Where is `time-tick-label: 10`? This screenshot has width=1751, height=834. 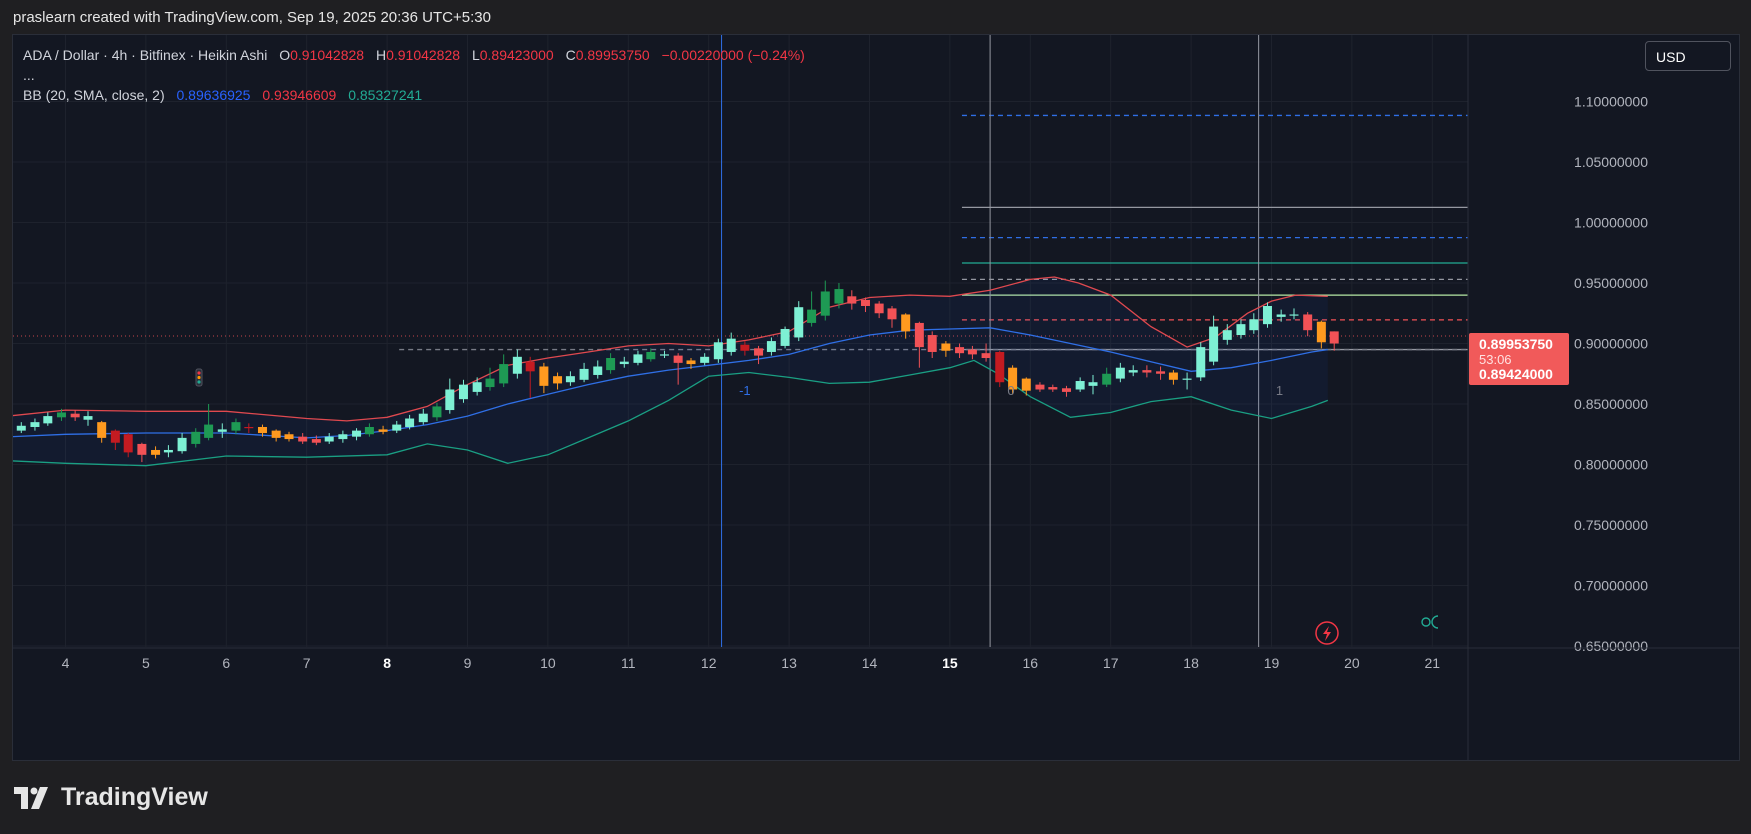 time-tick-label: 10 is located at coordinates (548, 663).